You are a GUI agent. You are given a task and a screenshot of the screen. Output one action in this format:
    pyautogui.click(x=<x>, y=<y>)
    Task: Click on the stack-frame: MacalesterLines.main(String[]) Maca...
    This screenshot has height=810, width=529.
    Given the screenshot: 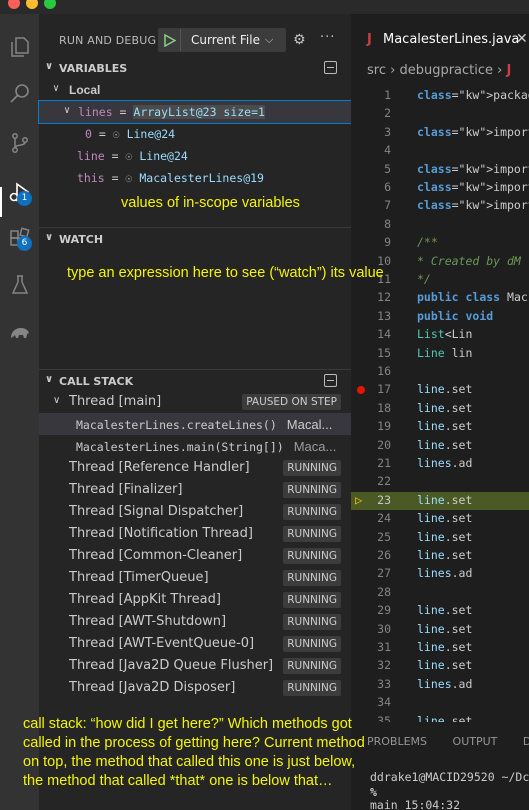 What is the action you would take?
    pyautogui.click(x=195, y=446)
    